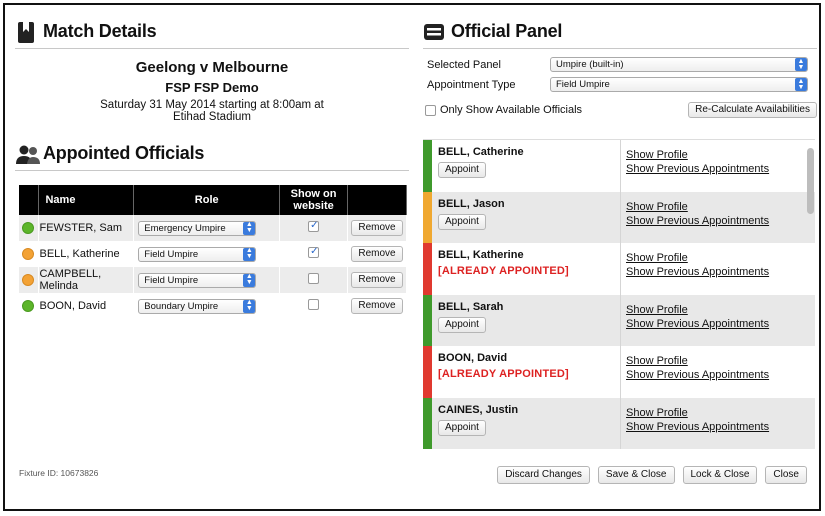 This screenshot has width=825, height=516. I want to click on official-name: BELL, Catherine, so click(481, 152).